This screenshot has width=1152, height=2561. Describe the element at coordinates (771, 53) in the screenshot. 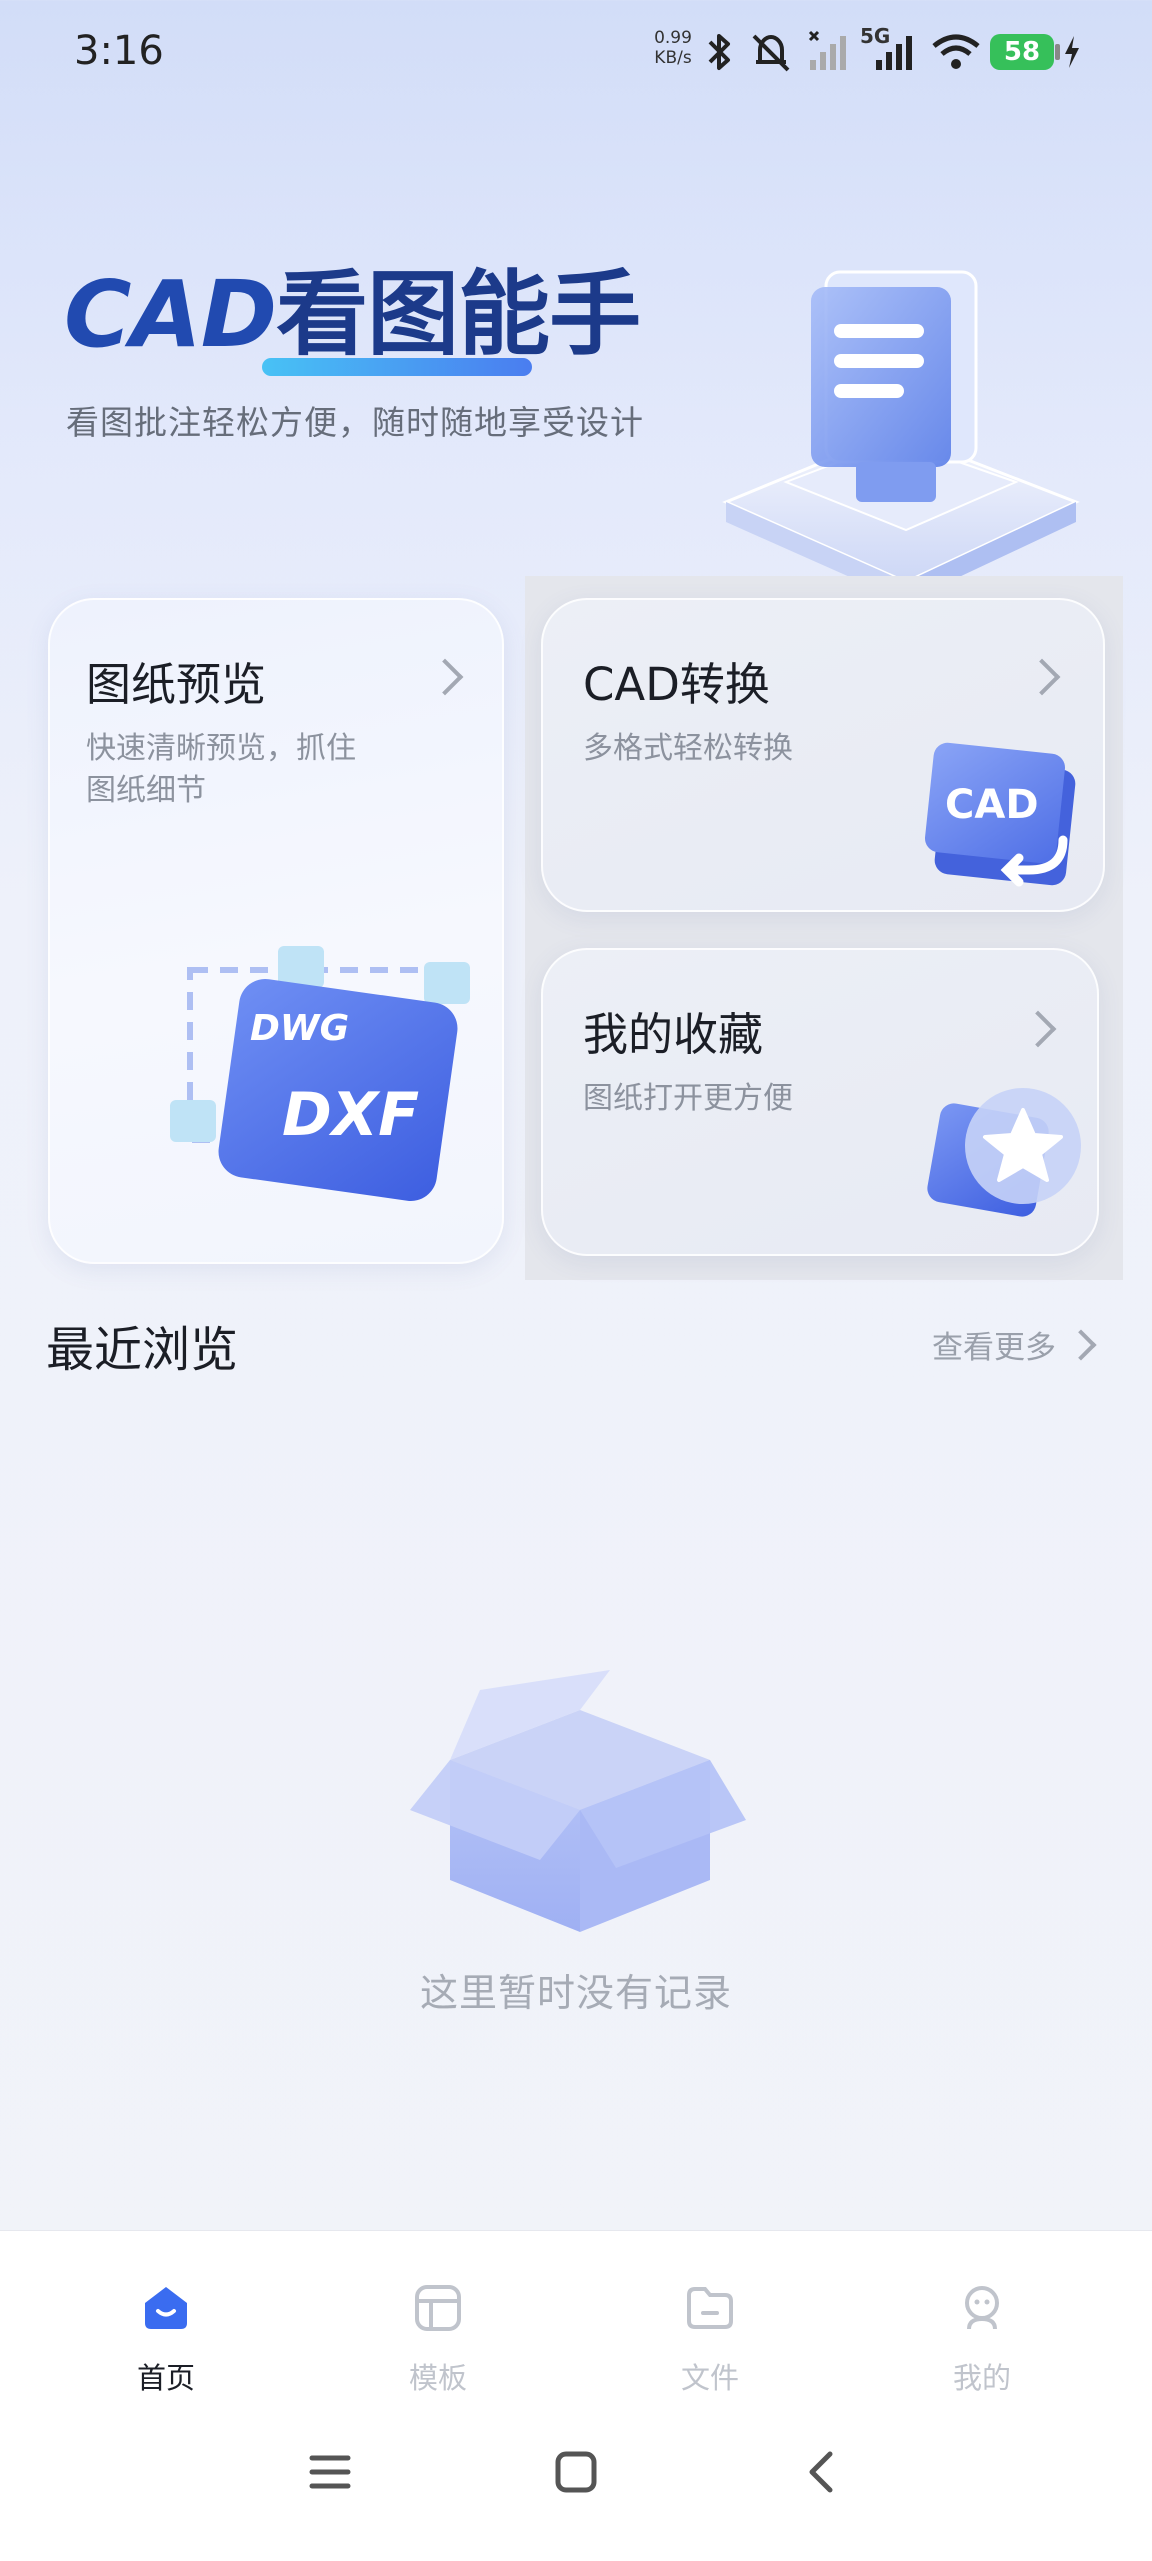

I see `mute-icon` at that location.